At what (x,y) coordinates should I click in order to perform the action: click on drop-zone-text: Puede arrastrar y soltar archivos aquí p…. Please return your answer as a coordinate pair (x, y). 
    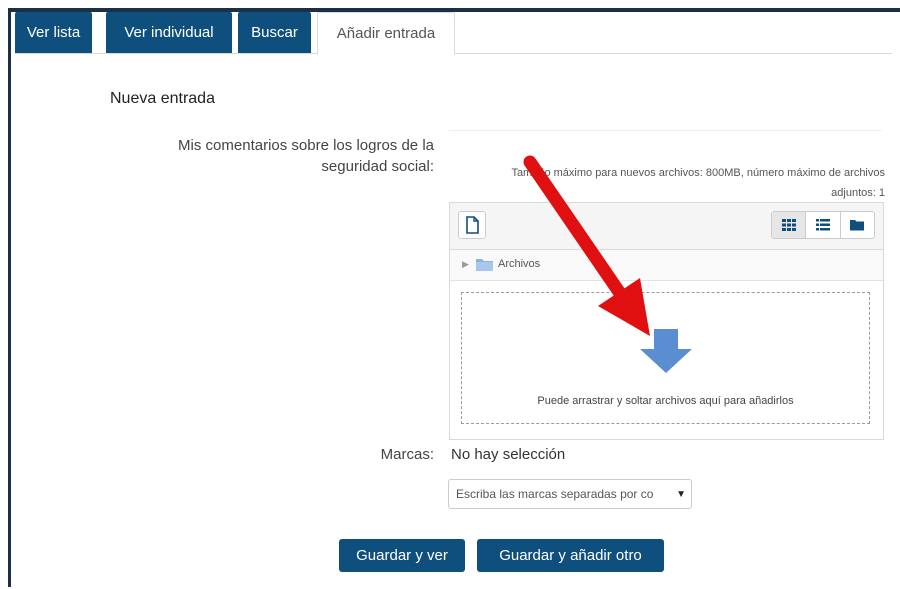
    Looking at the image, I should click on (665, 401).